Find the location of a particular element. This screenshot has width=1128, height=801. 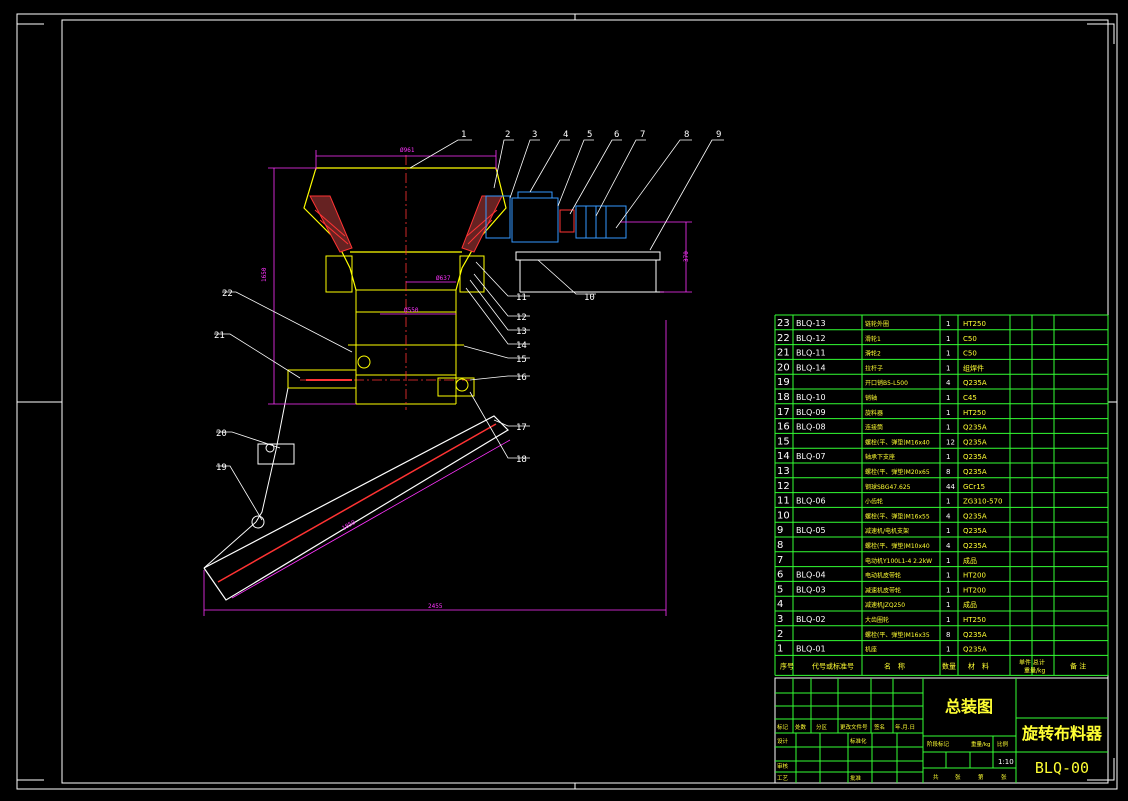

bom-row-name: 连接筒 is located at coordinates (874, 428).